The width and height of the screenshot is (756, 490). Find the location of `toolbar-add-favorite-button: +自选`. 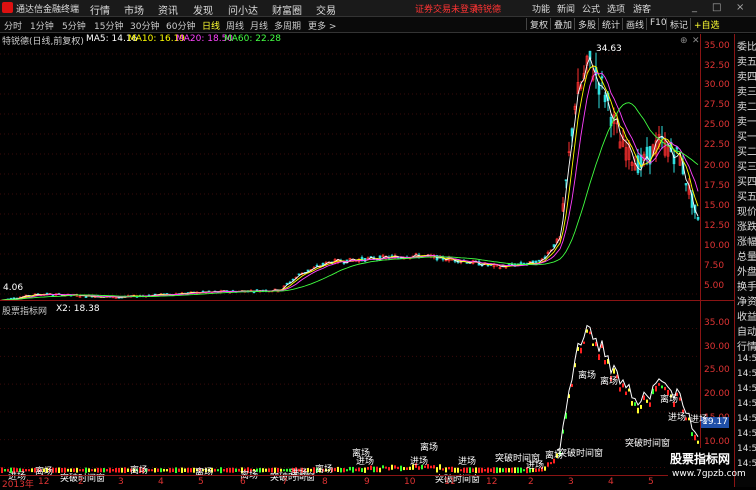

toolbar-add-favorite-button: +自选 is located at coordinates (706, 24).